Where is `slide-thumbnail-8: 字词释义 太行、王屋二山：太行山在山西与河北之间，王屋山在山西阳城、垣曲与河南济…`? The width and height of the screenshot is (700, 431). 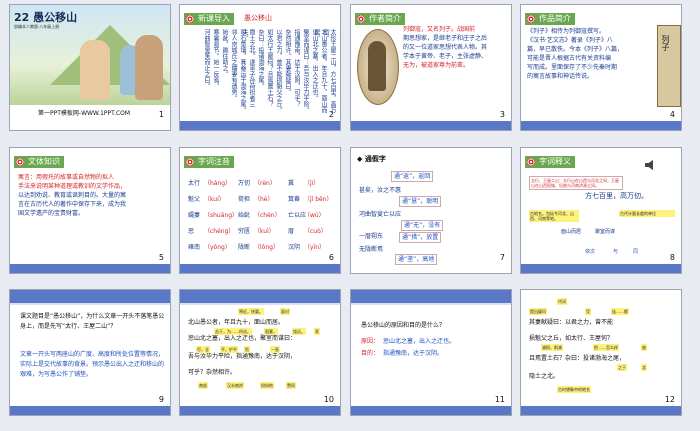 slide-thumbnail-8: 字词释义 太行、王屋二山：太行山在山西与河北之间，王屋山在山西阳城、垣曲与河南济… is located at coordinates (601, 210).